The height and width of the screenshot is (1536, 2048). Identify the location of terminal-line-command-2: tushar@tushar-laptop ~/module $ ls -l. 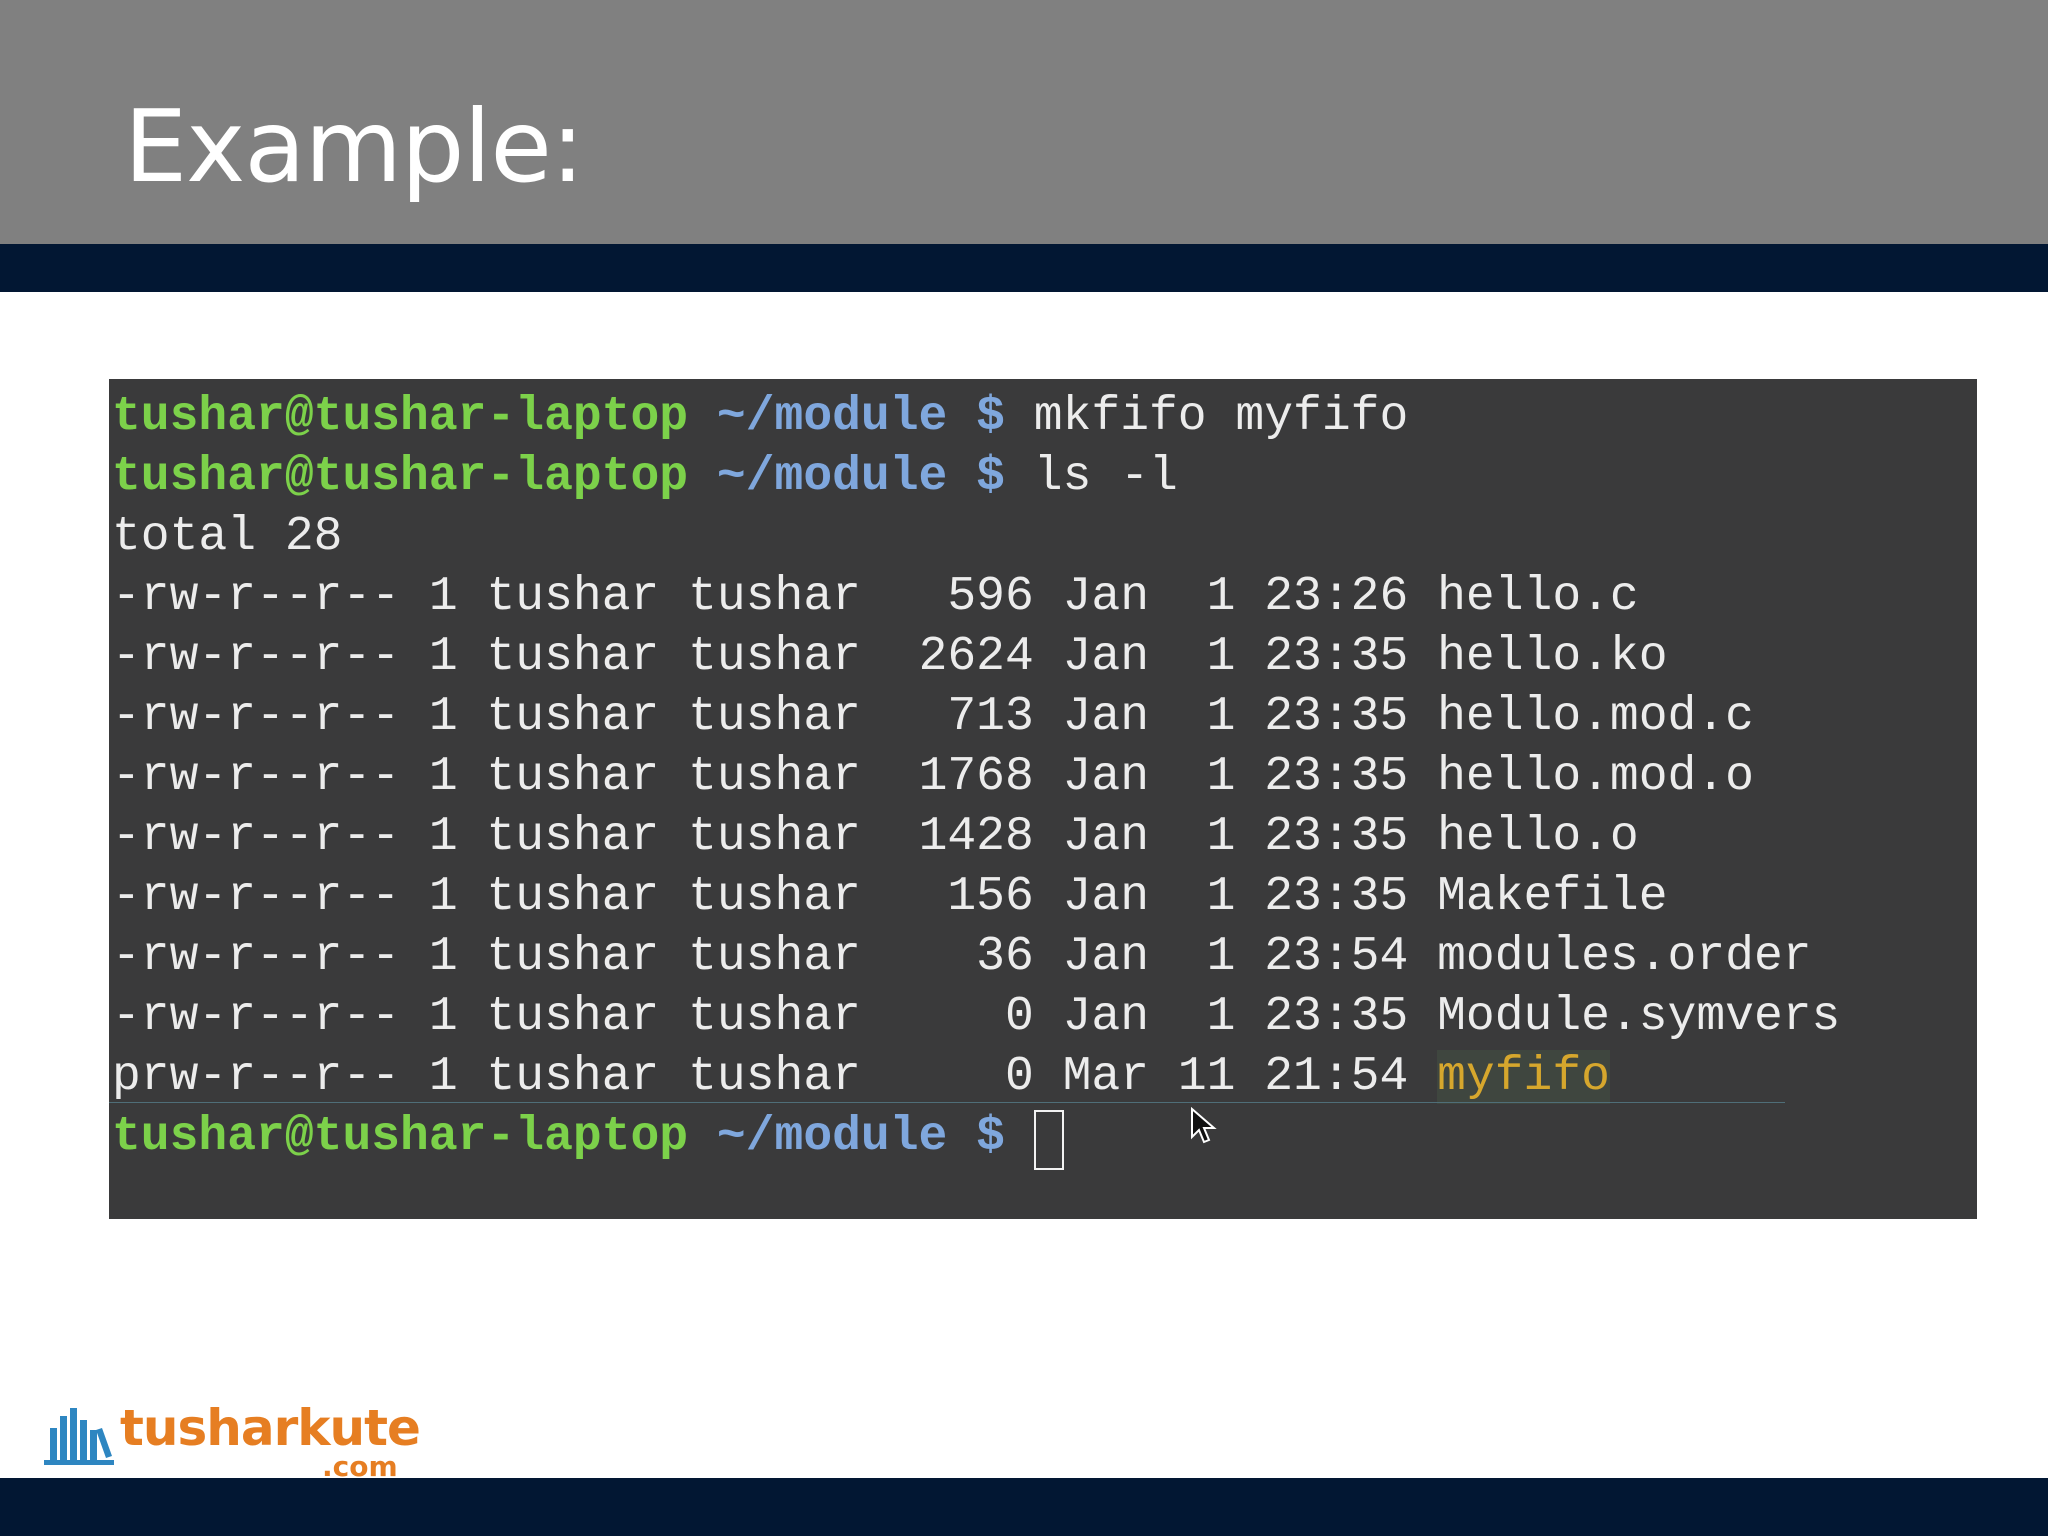
(645, 477).